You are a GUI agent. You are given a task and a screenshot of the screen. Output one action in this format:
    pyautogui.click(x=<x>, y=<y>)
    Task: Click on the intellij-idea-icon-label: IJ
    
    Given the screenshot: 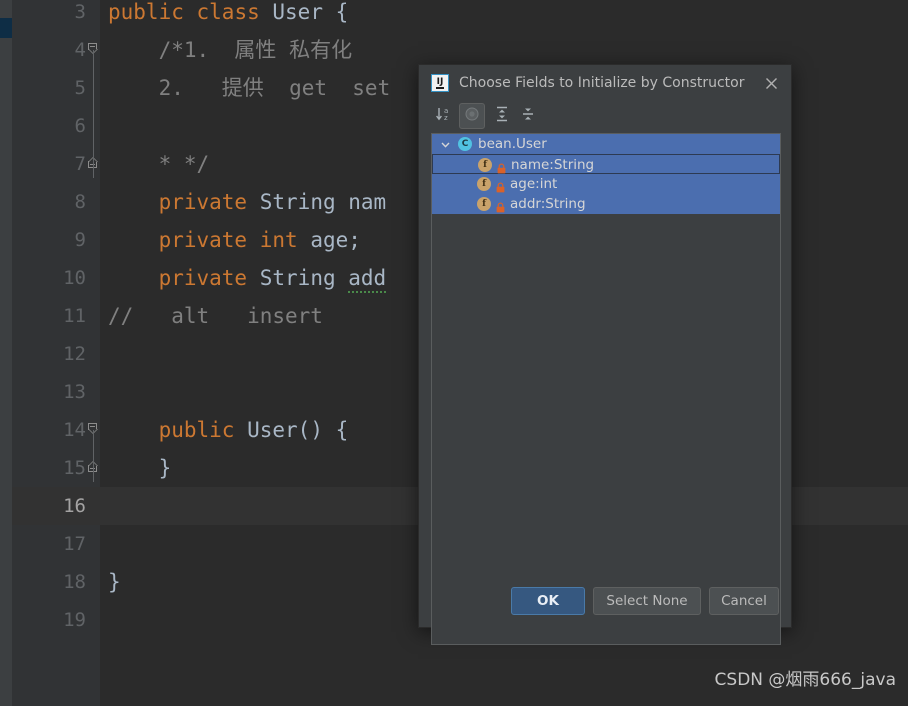 What is the action you would take?
    pyautogui.click(x=440, y=83)
    